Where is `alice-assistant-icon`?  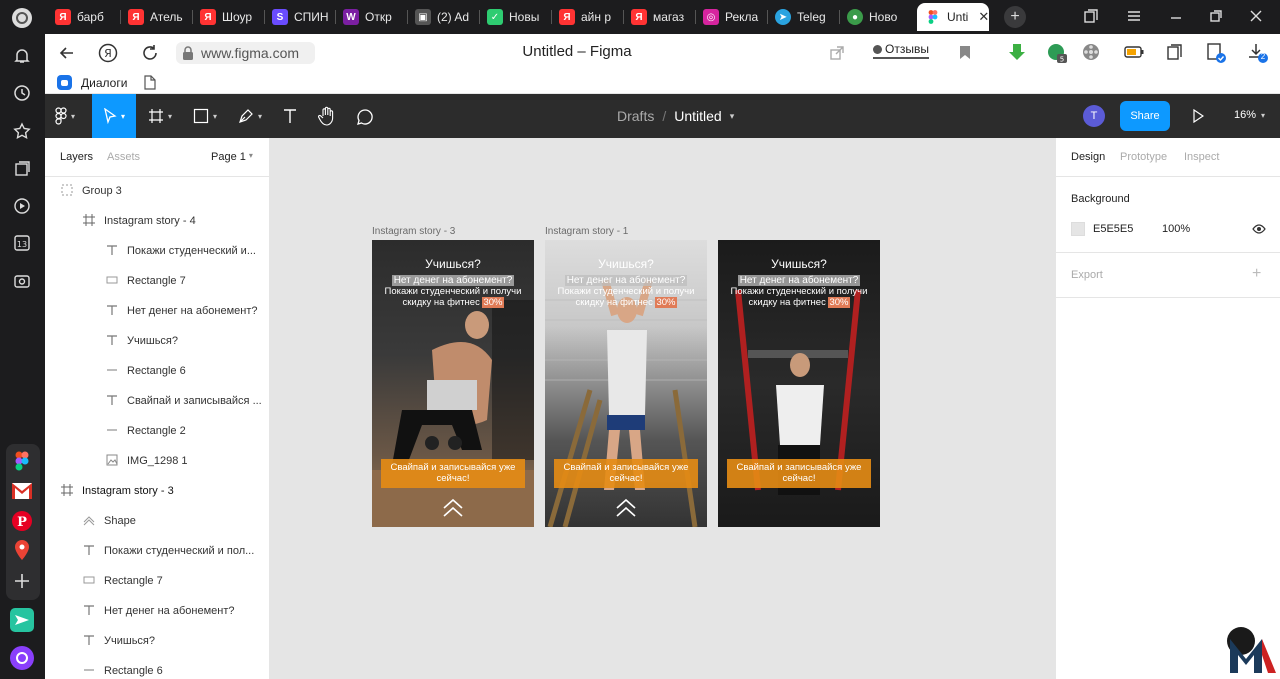 alice-assistant-icon is located at coordinates (22, 658).